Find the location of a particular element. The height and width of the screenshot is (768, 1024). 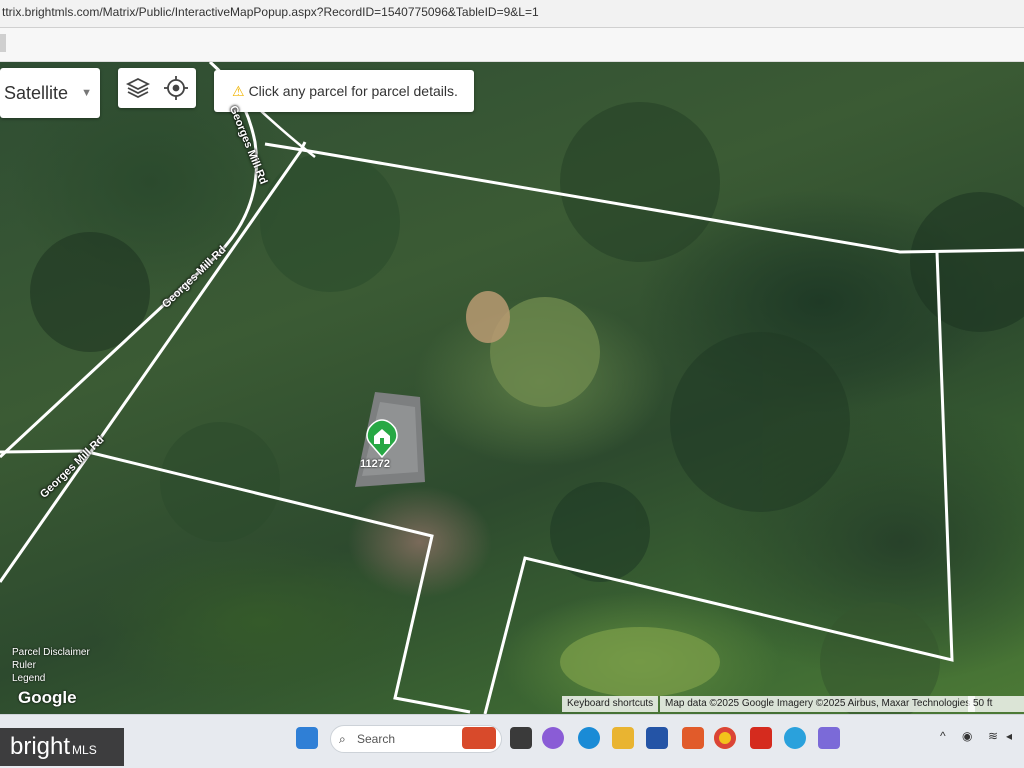

ruler-link: Ruler is located at coordinates (51, 665).